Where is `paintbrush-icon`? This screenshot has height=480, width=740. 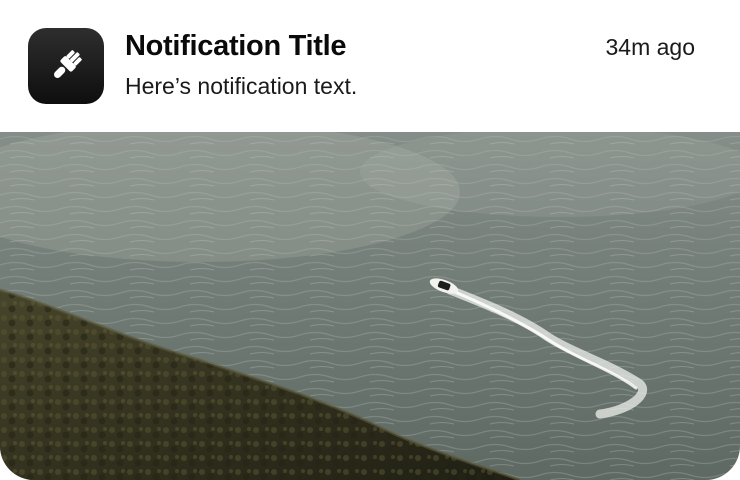 paintbrush-icon is located at coordinates (68, 64).